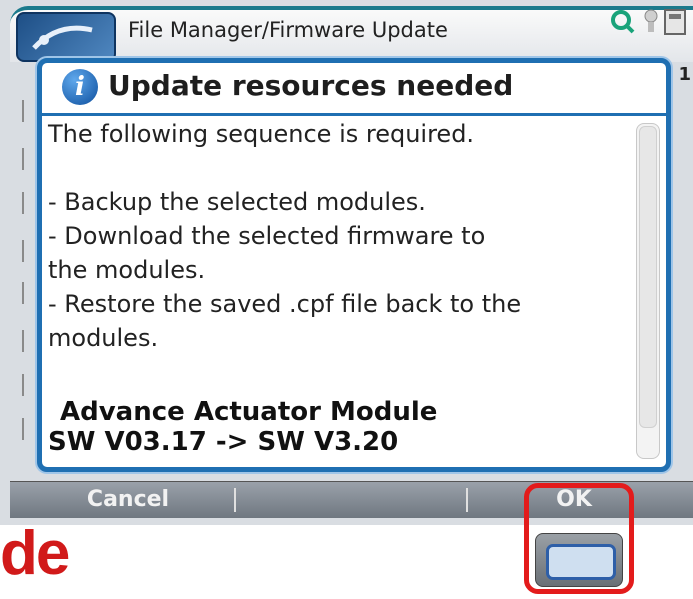 This screenshot has width=693, height=599. Describe the element at coordinates (35, 553) in the screenshot. I see `brand-logo: de` at that location.